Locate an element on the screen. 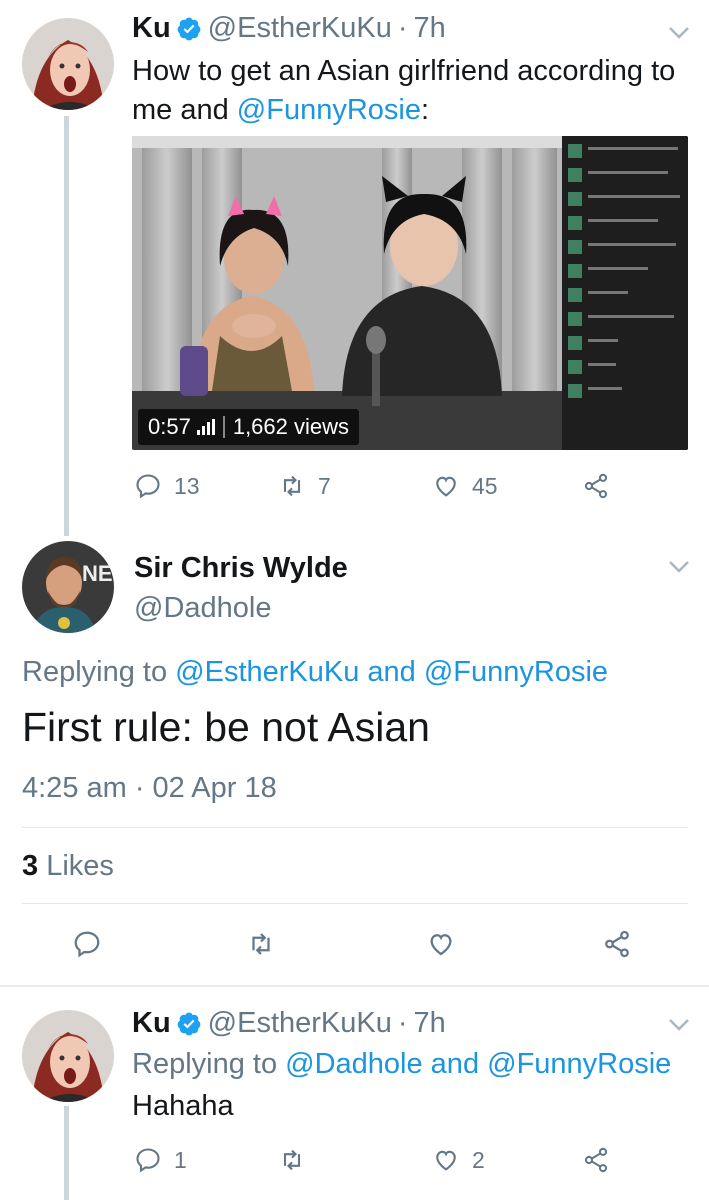 This screenshot has height=1200, width=709. reply-count: 13 is located at coordinates (187, 485).